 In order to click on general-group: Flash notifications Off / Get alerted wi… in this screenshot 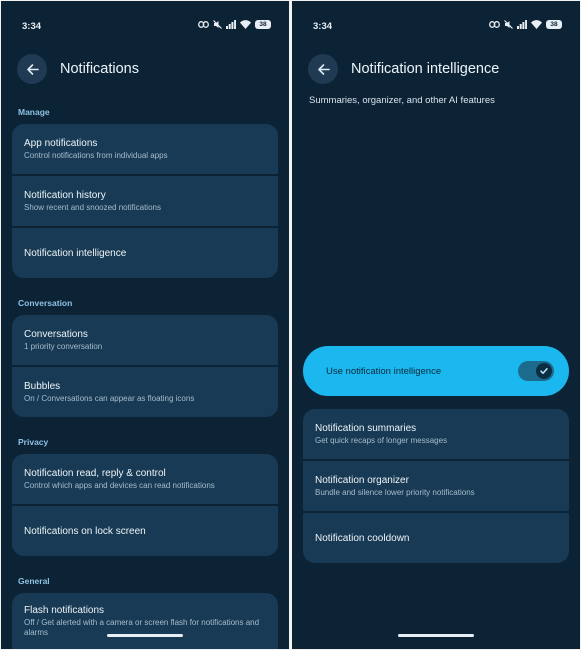, I will do `click(145, 621)`.